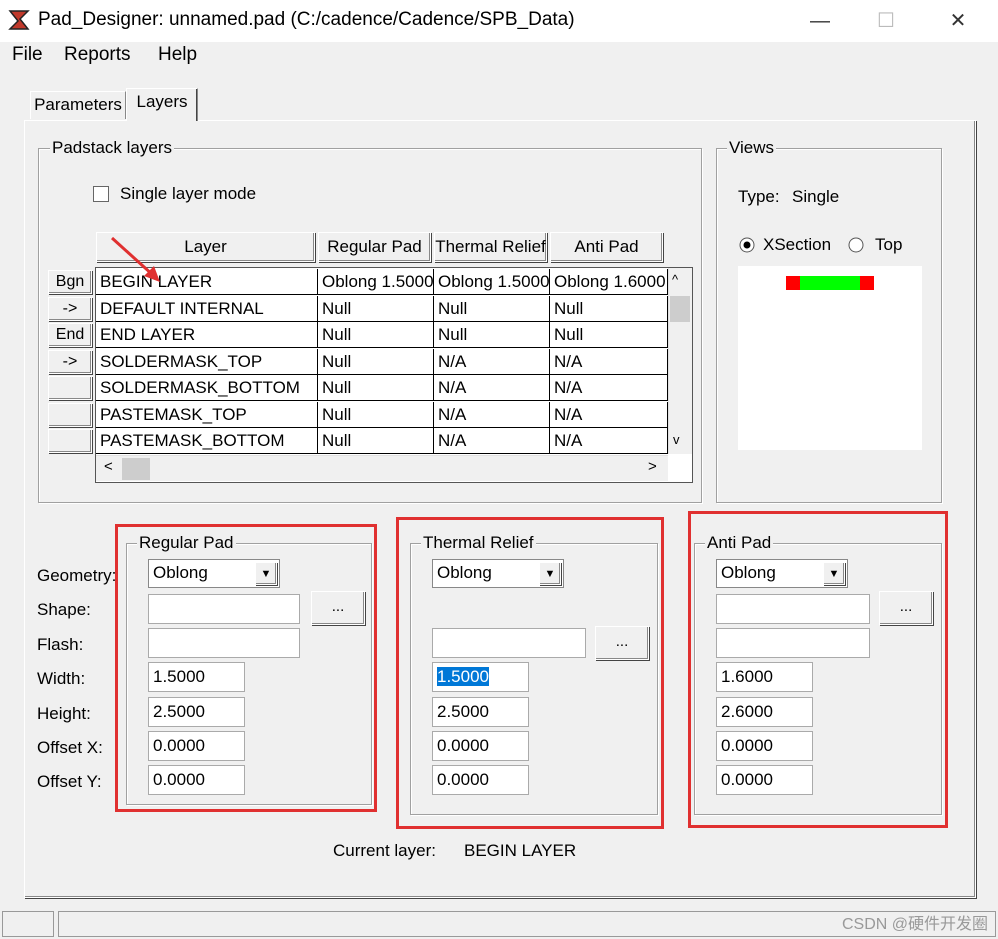 The height and width of the screenshot is (939, 998). What do you see at coordinates (816, 196) in the screenshot?
I see `type-value: Single` at bounding box center [816, 196].